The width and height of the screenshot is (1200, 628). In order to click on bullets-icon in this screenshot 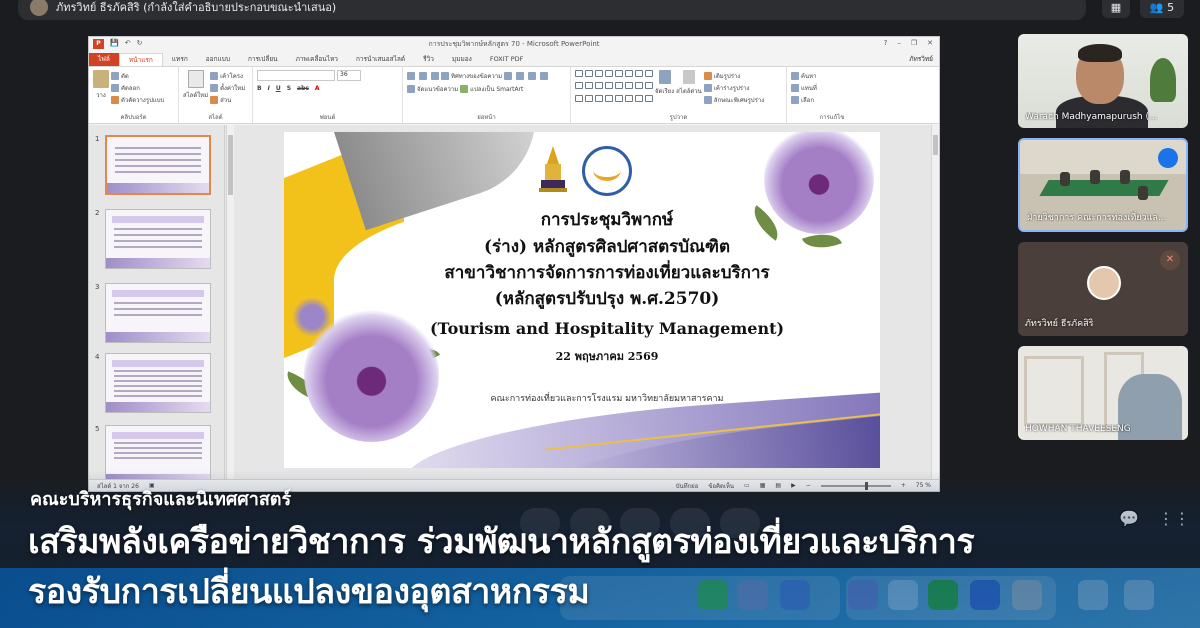, I will do `click(411, 75)`.